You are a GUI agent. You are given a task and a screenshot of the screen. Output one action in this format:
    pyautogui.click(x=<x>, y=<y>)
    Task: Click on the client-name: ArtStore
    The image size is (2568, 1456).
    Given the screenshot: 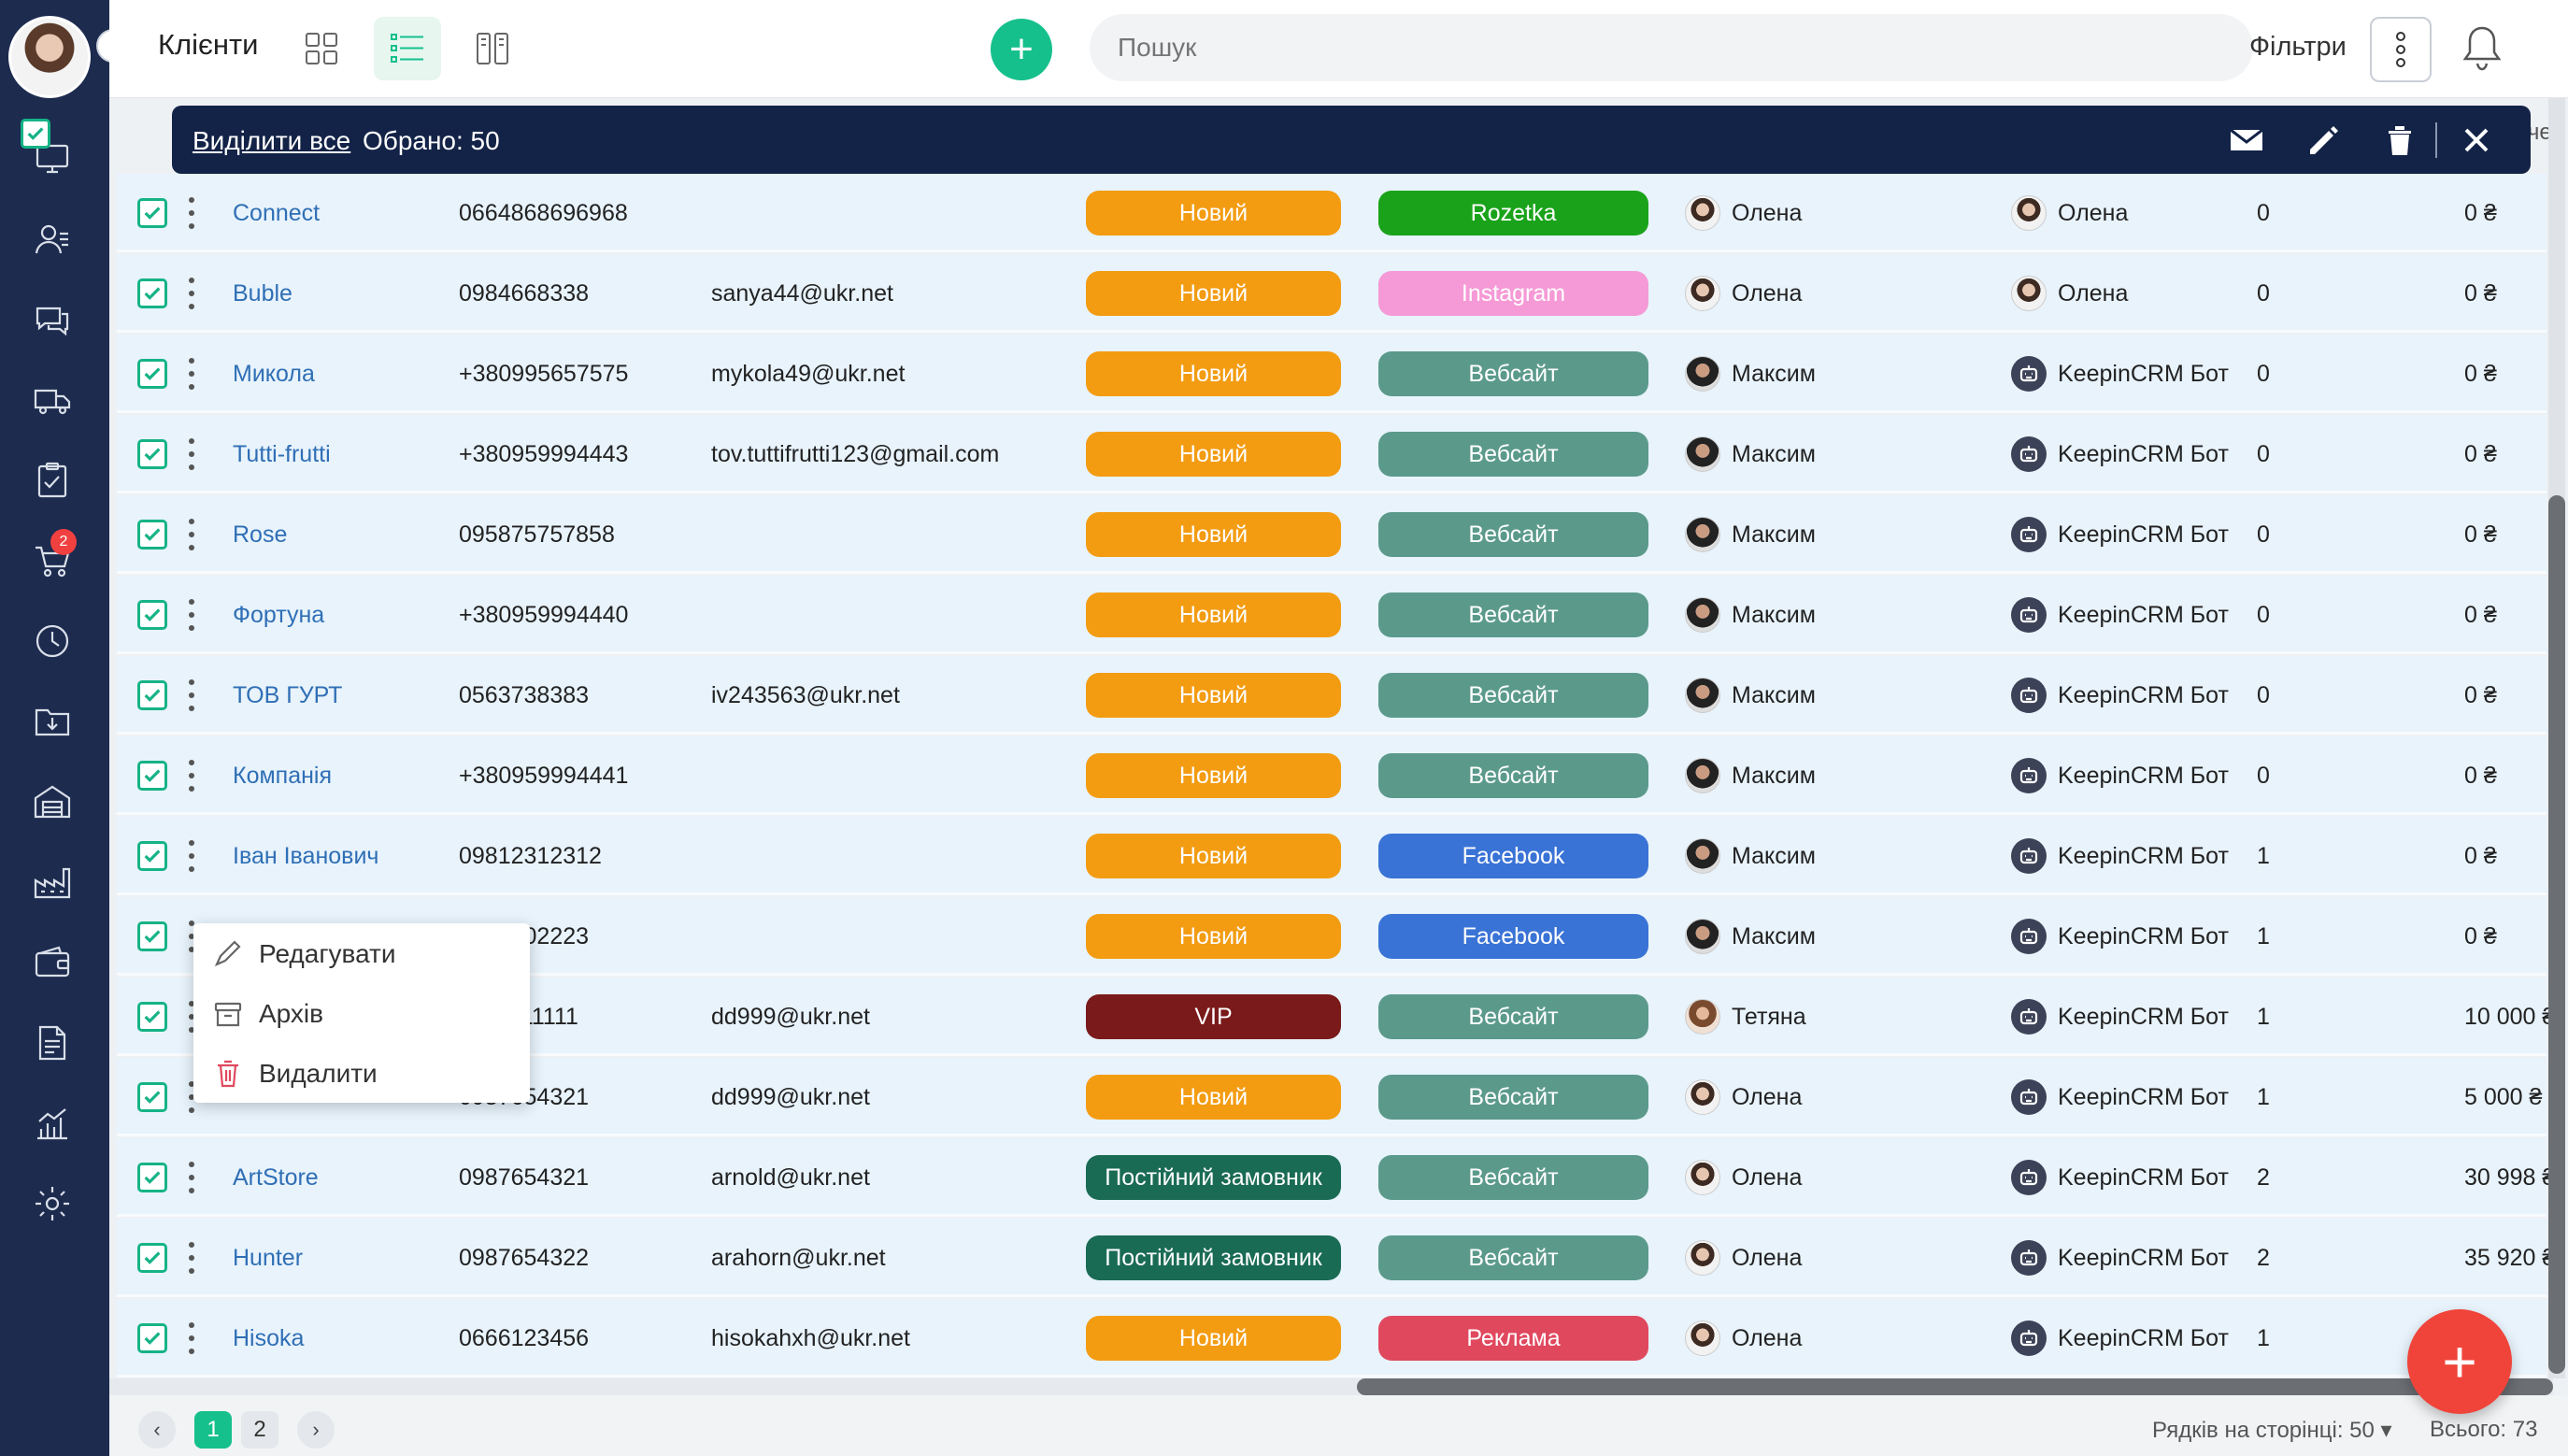 What is the action you would take?
    pyautogui.click(x=276, y=1178)
    